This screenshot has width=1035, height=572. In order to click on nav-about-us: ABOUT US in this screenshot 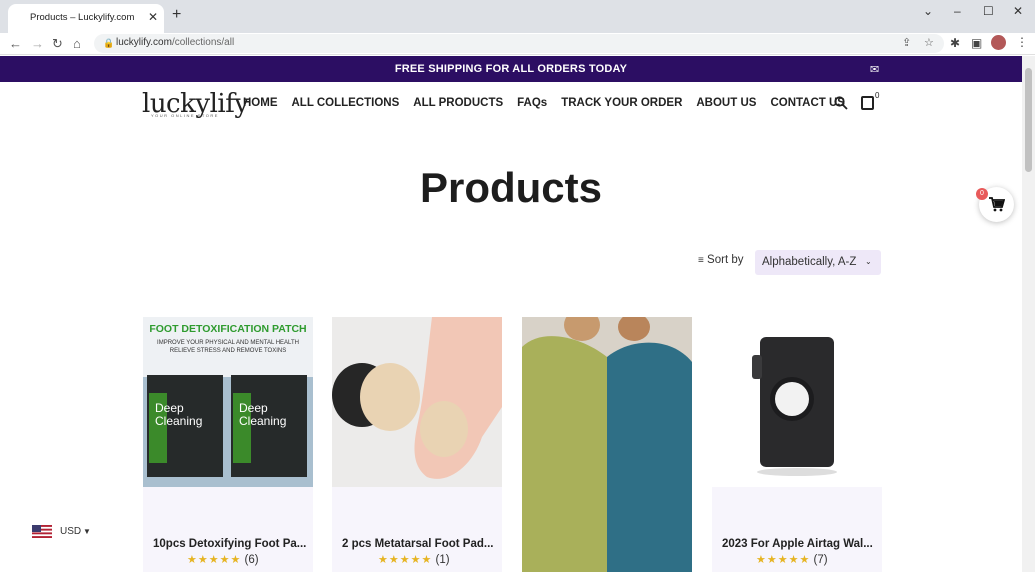, I will do `click(726, 103)`.